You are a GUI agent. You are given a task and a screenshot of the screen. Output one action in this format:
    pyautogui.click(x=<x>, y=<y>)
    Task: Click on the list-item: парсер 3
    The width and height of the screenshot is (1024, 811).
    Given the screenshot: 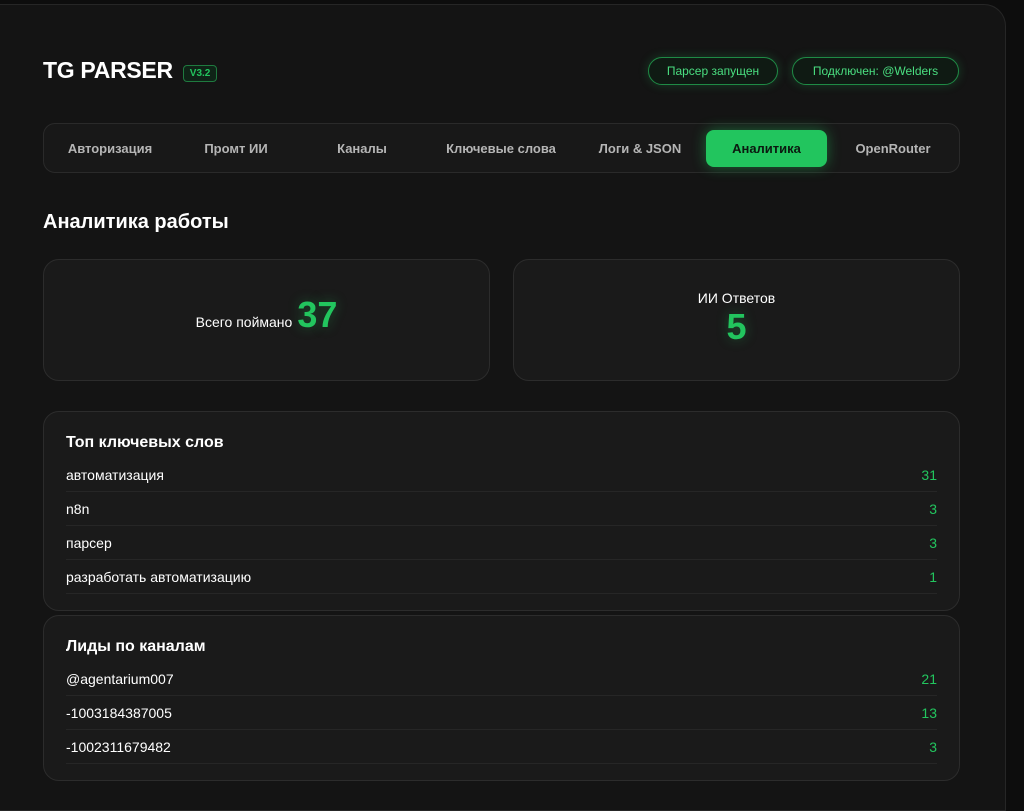 What is the action you would take?
    pyautogui.click(x=501, y=543)
    